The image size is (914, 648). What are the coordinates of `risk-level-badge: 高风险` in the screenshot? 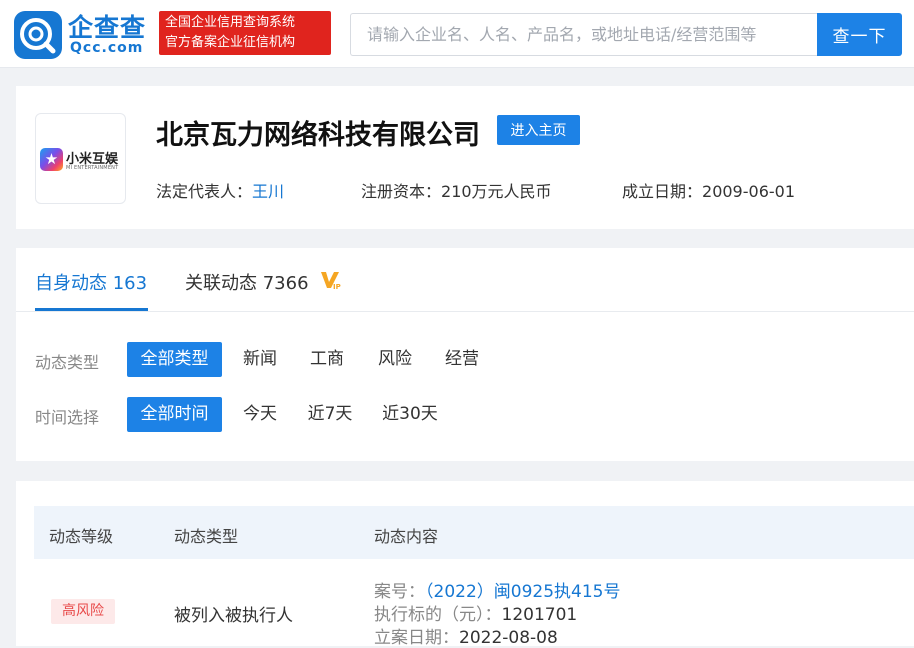 It's located at (83, 611).